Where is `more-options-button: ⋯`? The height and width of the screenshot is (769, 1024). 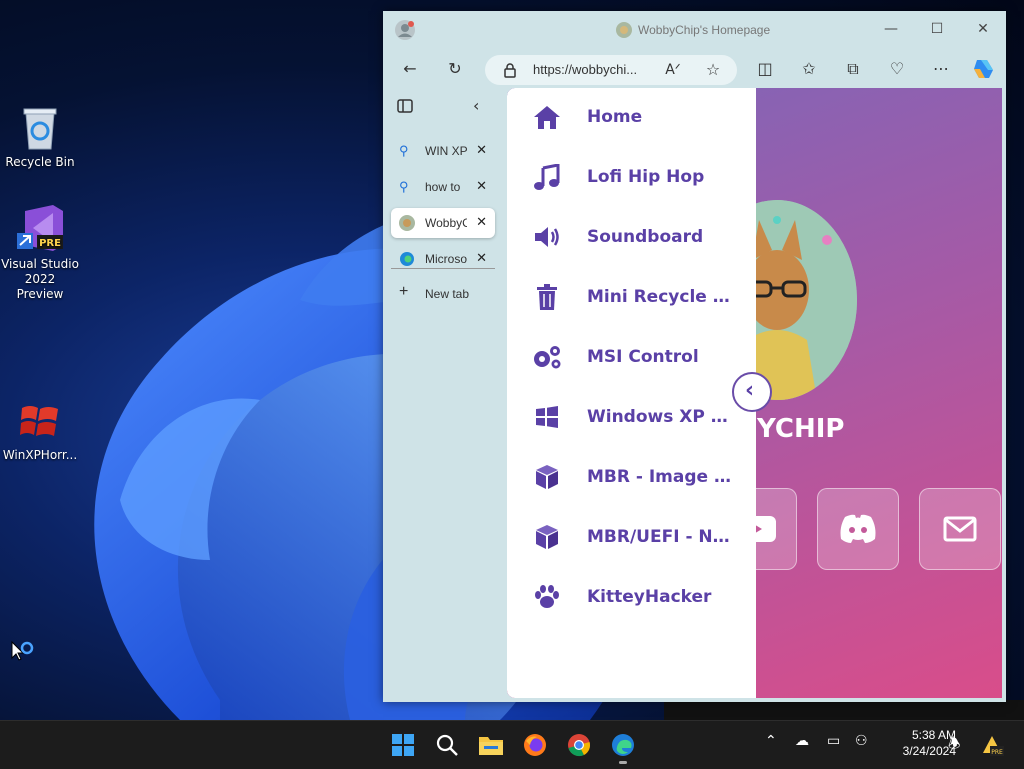
more-options-button: ⋯ is located at coordinates (941, 69).